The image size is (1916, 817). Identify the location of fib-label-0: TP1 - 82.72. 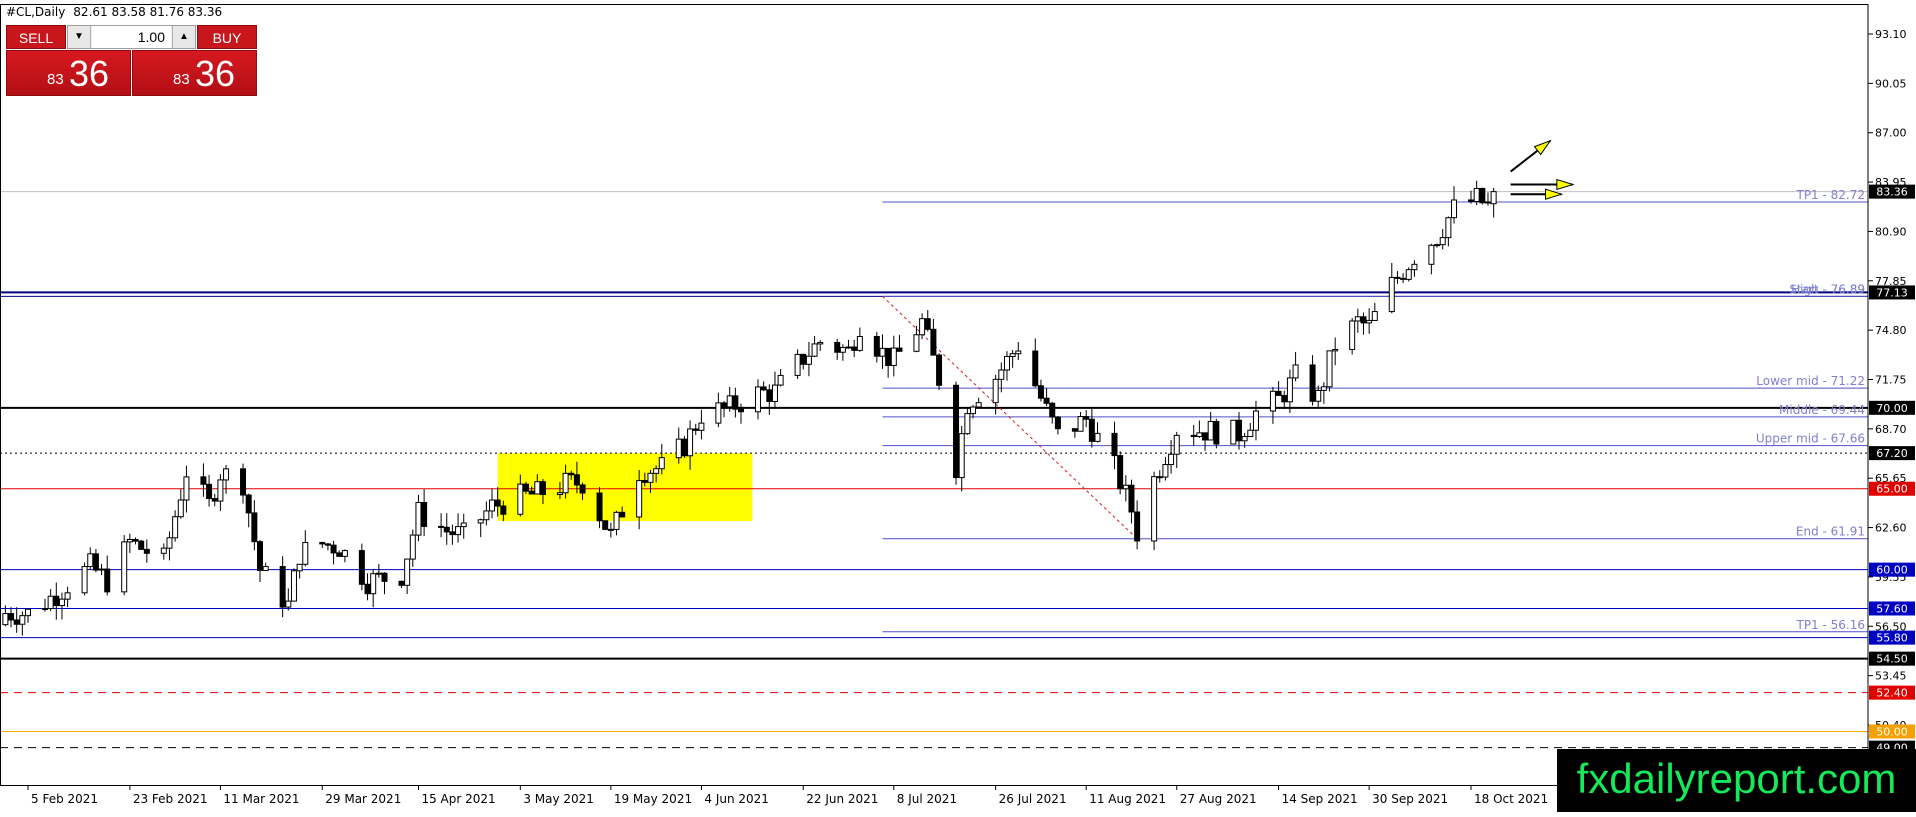
(1830, 195).